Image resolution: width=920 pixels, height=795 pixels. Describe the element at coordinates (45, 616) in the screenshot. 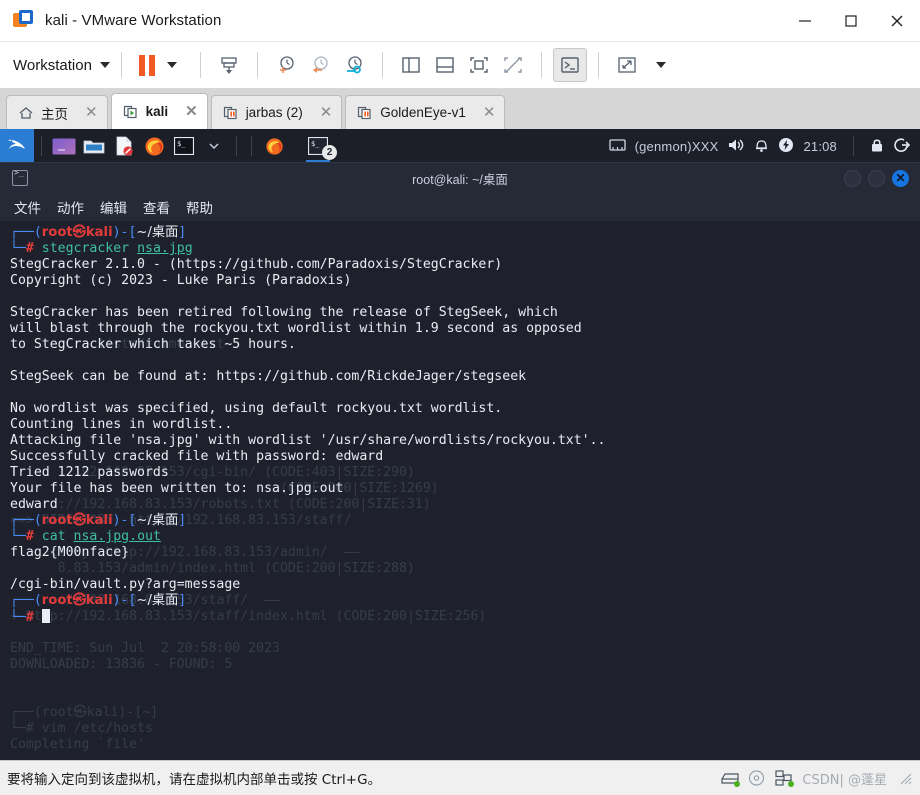

I see `terminal-cursor` at that location.